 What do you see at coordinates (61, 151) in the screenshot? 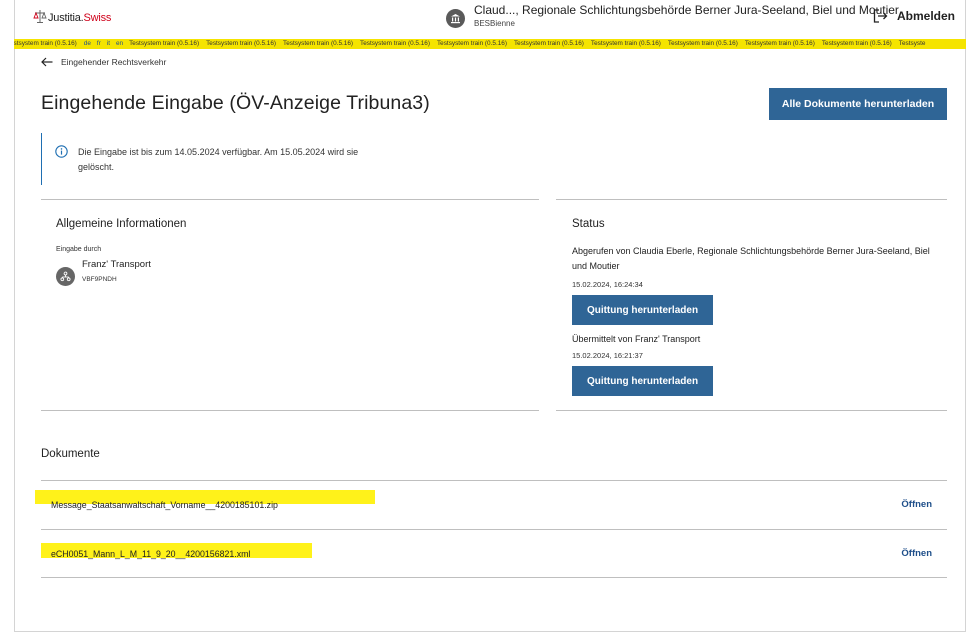
I see `info-icon` at bounding box center [61, 151].